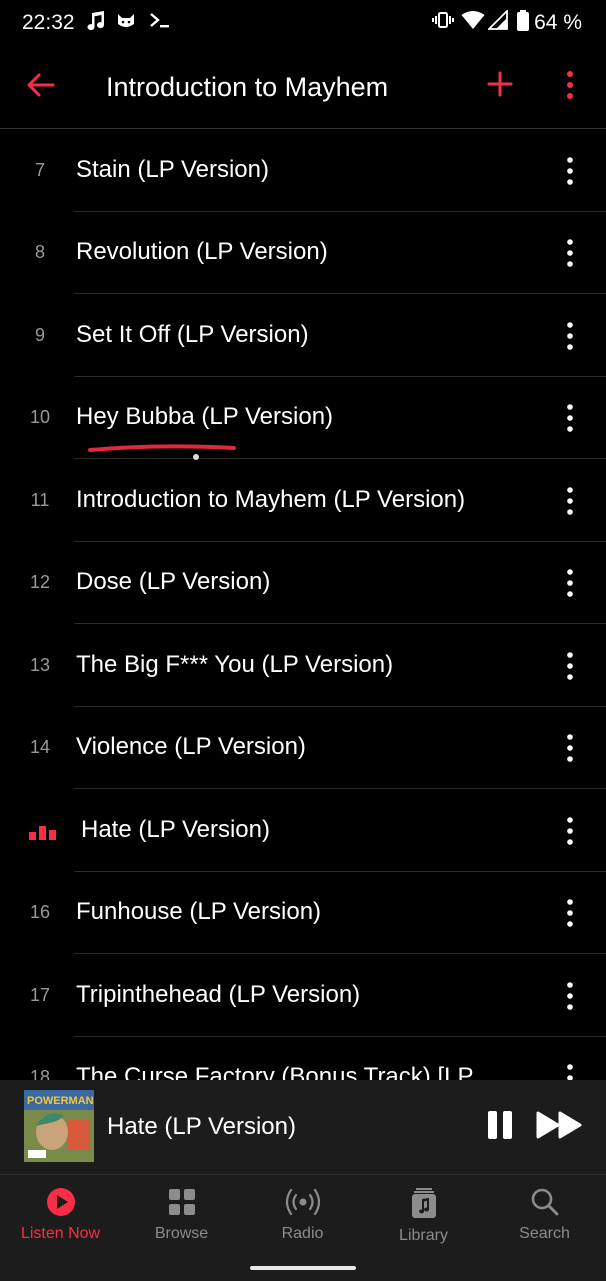  Describe the element at coordinates (497, 22) in the screenshot. I see `signal-icon` at that location.